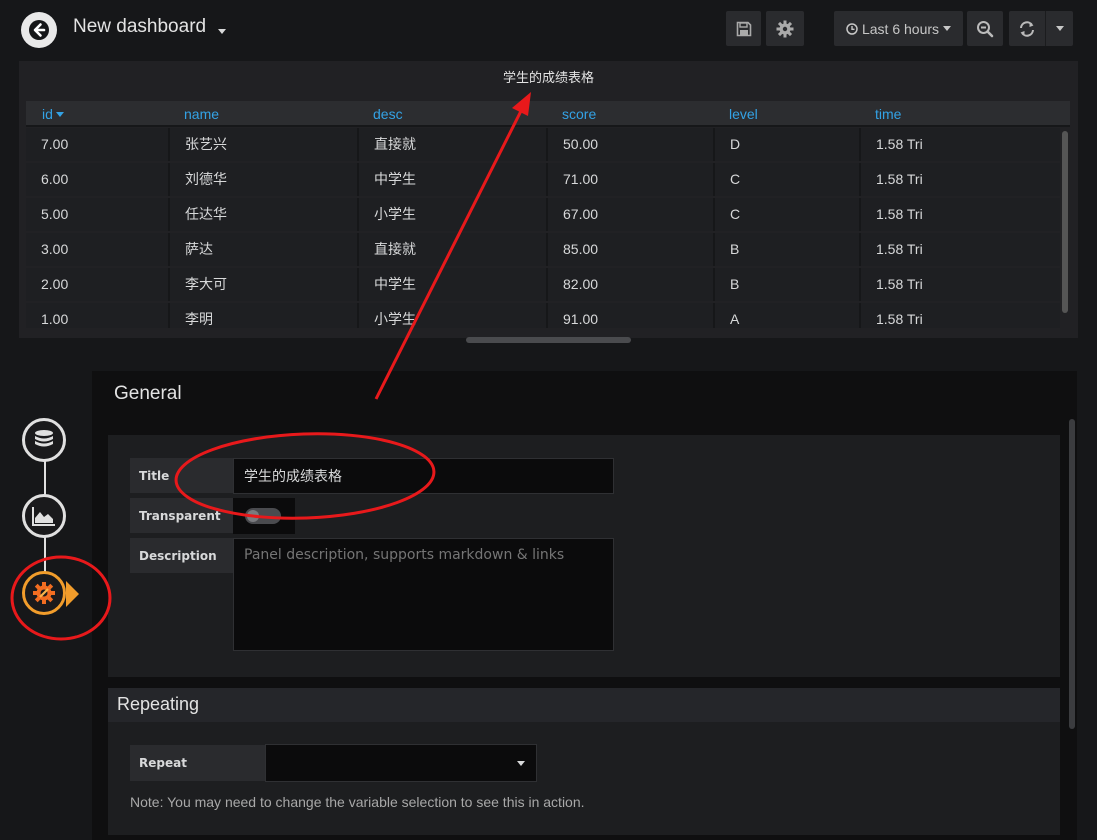  What do you see at coordinates (548, 30) in the screenshot?
I see `top-navbar: New dashboard Last 6 hours` at bounding box center [548, 30].